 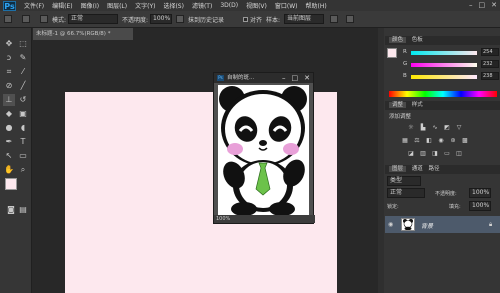 What do you see at coordinates (23, 58) in the screenshot?
I see `quick-select-tool-icon: ✎` at bounding box center [23, 58].